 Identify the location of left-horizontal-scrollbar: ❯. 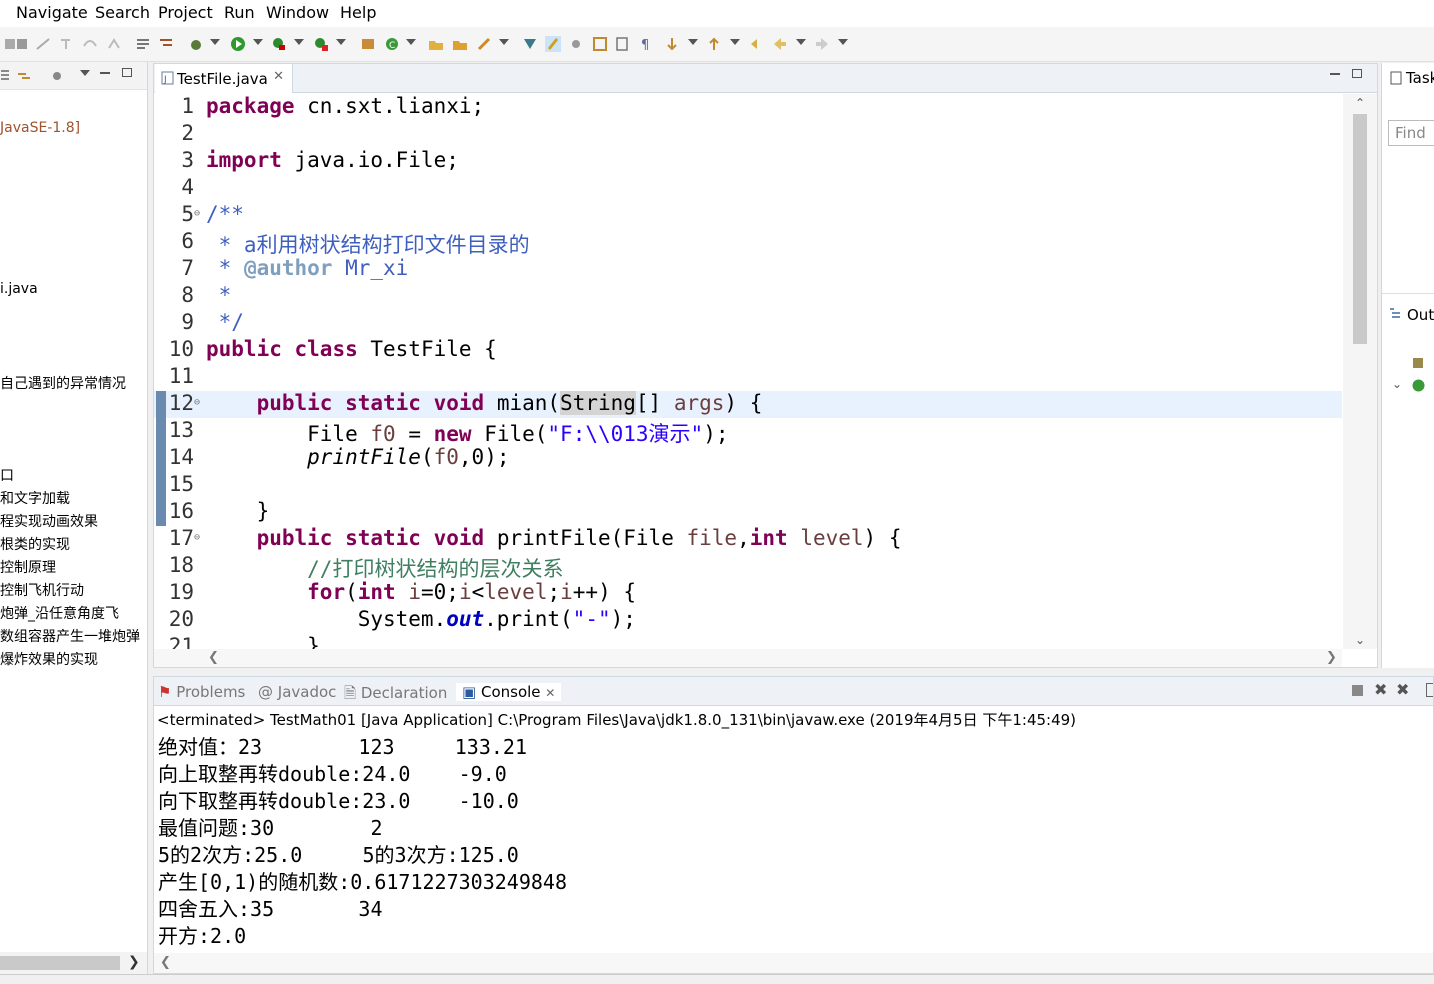
(73, 963).